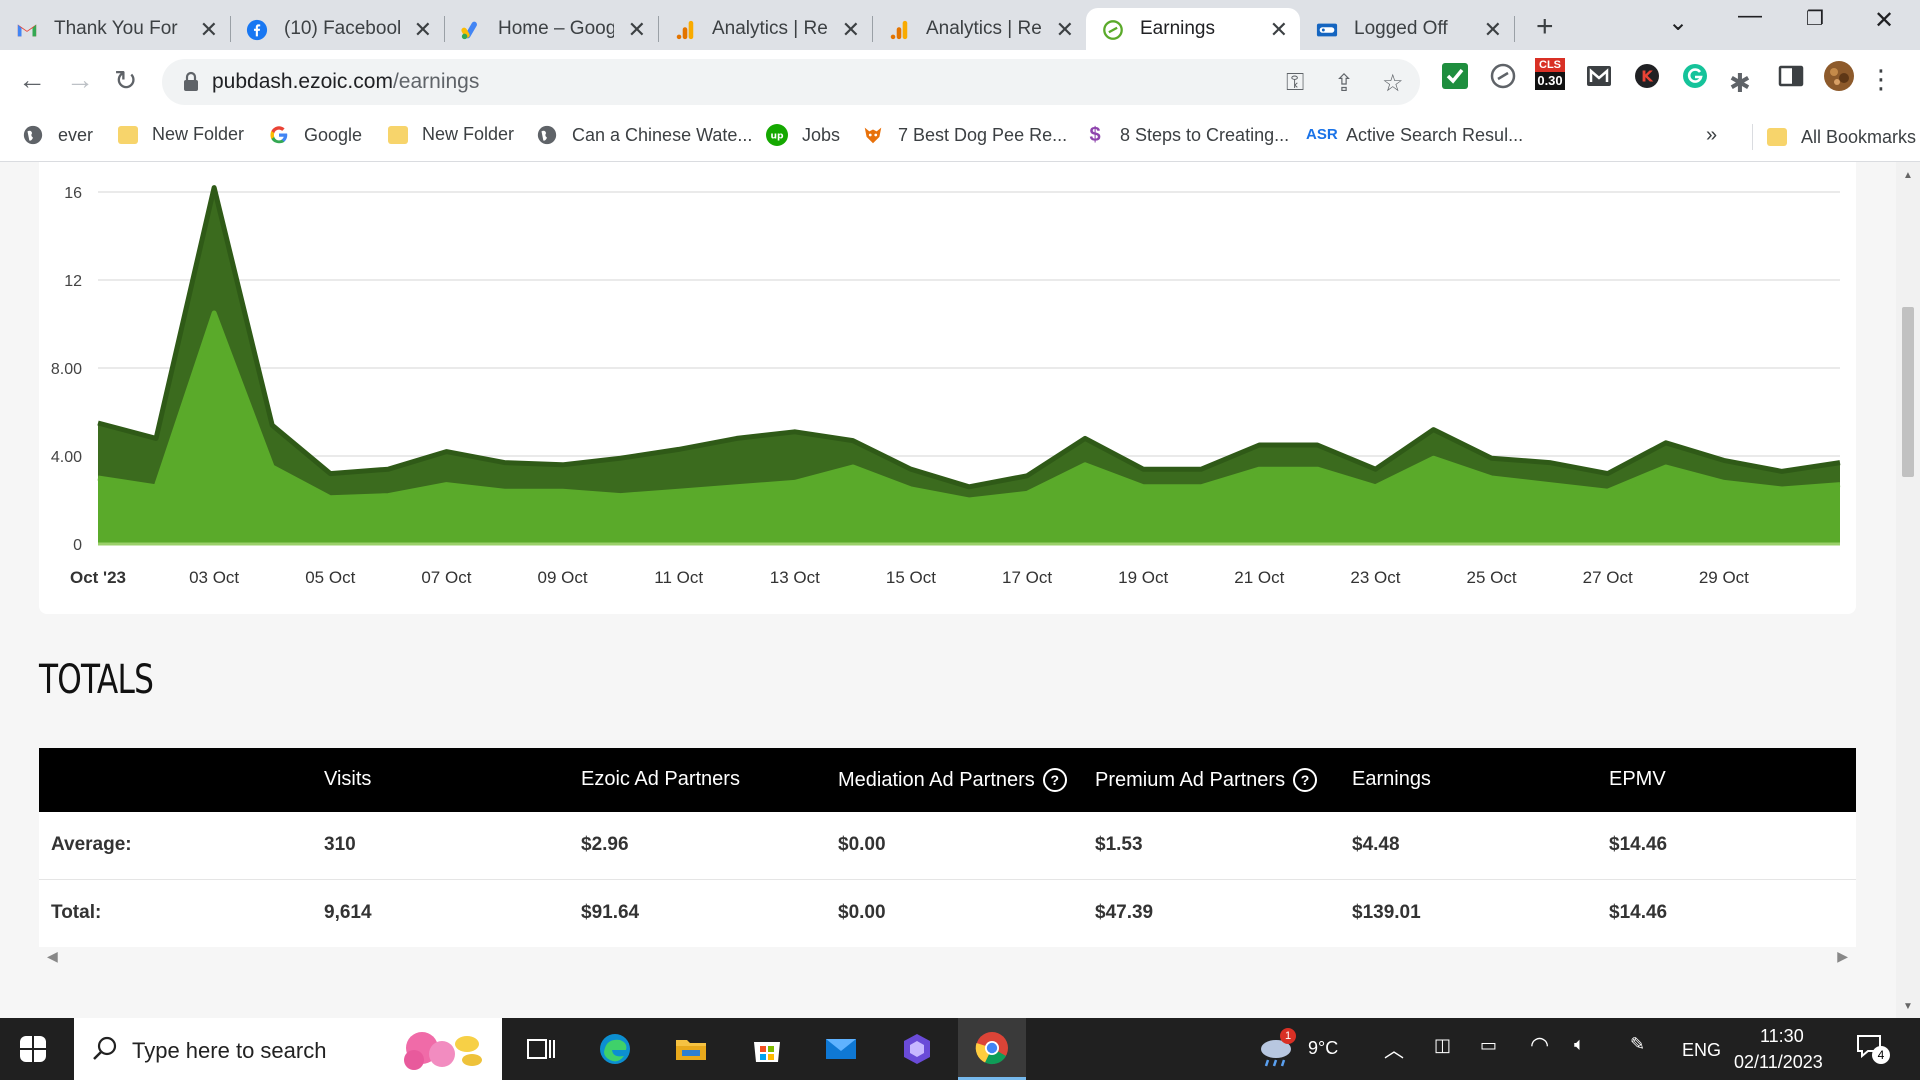 The width and height of the screenshot is (1920, 1080). Describe the element at coordinates (1701, 1050) in the screenshot. I see `language-indicator: ENG` at that location.